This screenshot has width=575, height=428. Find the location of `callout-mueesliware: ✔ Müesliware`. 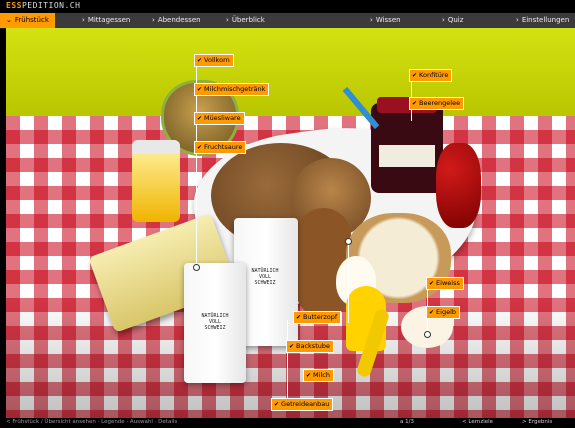

callout-mueesliware: ✔ Müesliware is located at coordinates (219, 118).